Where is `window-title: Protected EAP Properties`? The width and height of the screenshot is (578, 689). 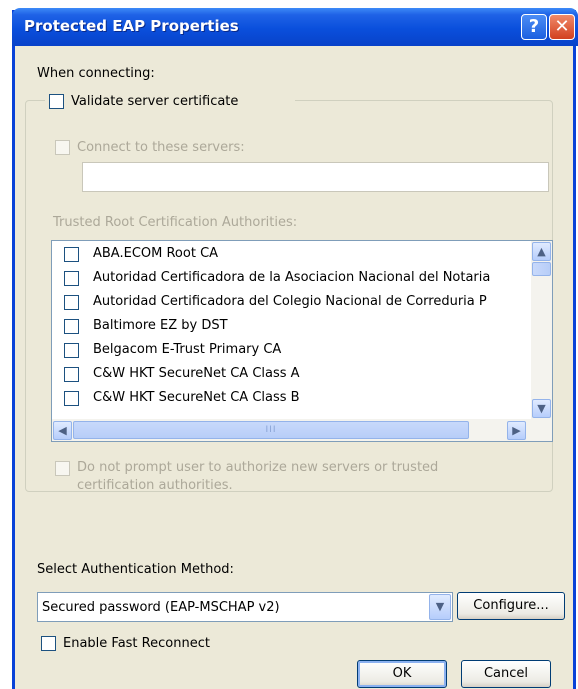
window-title: Protected EAP Properties is located at coordinates (131, 26).